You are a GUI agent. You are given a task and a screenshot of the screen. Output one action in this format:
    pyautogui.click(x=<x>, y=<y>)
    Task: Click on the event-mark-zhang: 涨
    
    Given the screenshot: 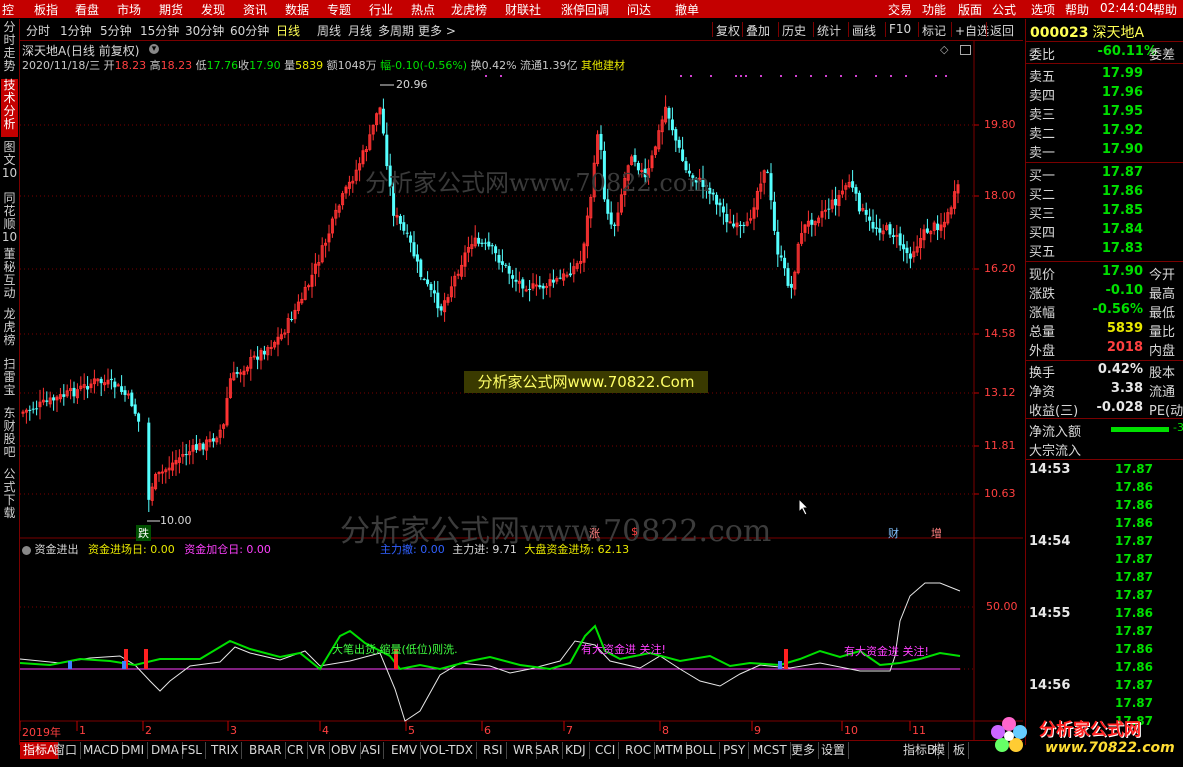 What is the action you would take?
    pyautogui.click(x=594, y=533)
    